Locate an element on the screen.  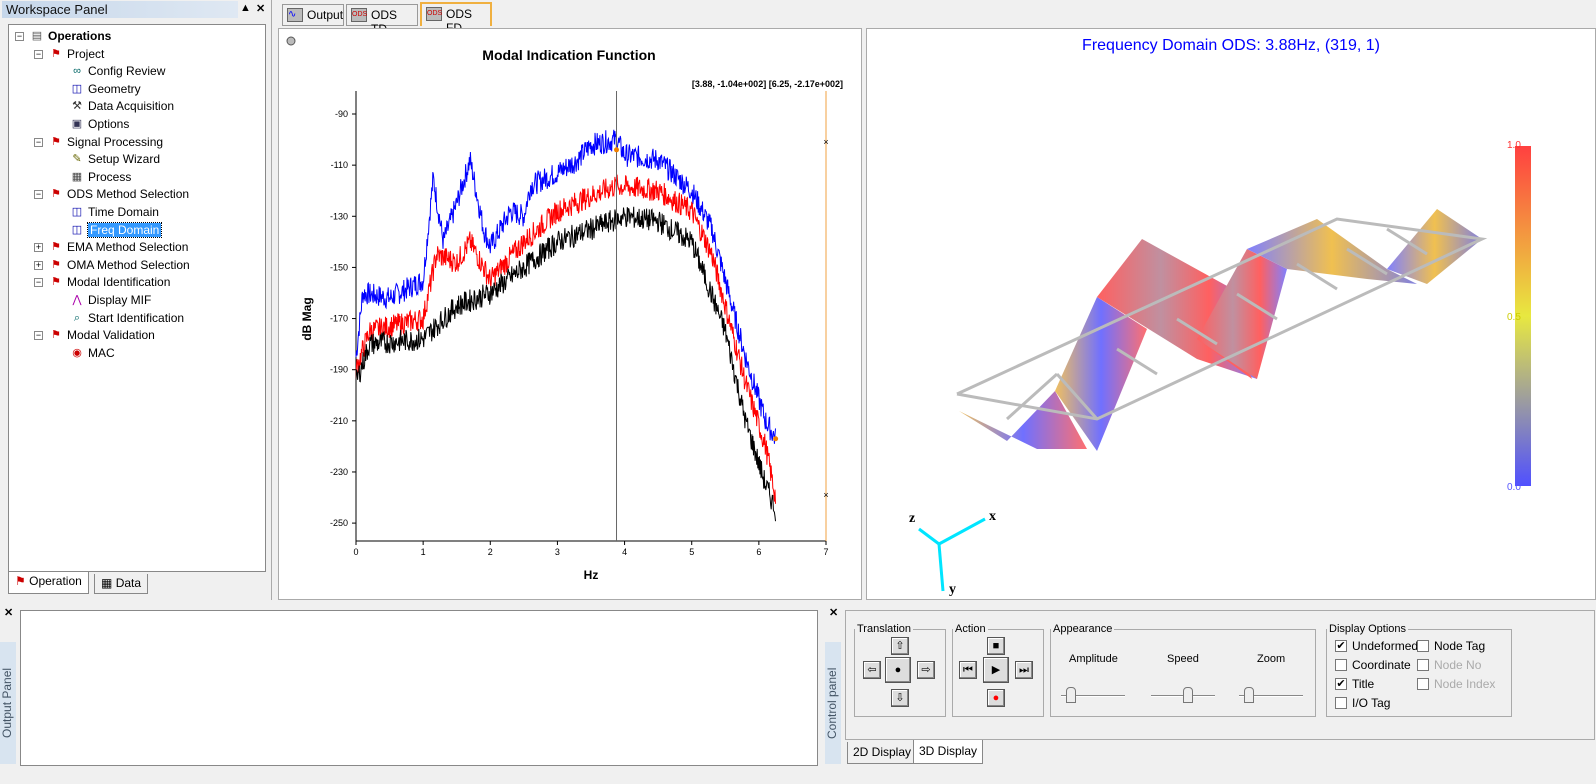
speed-slider is located at coordinates (1183, 693).